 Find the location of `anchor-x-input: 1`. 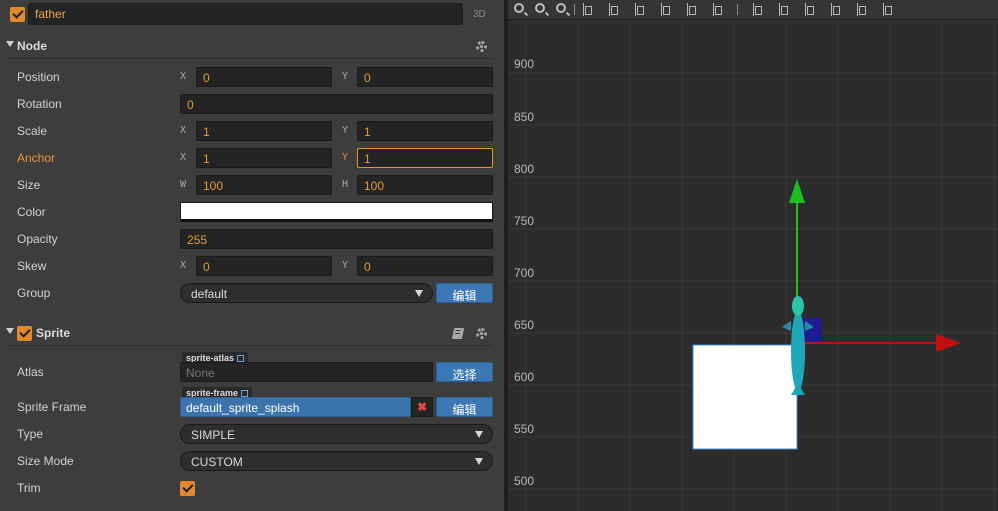

anchor-x-input: 1 is located at coordinates (264, 158).